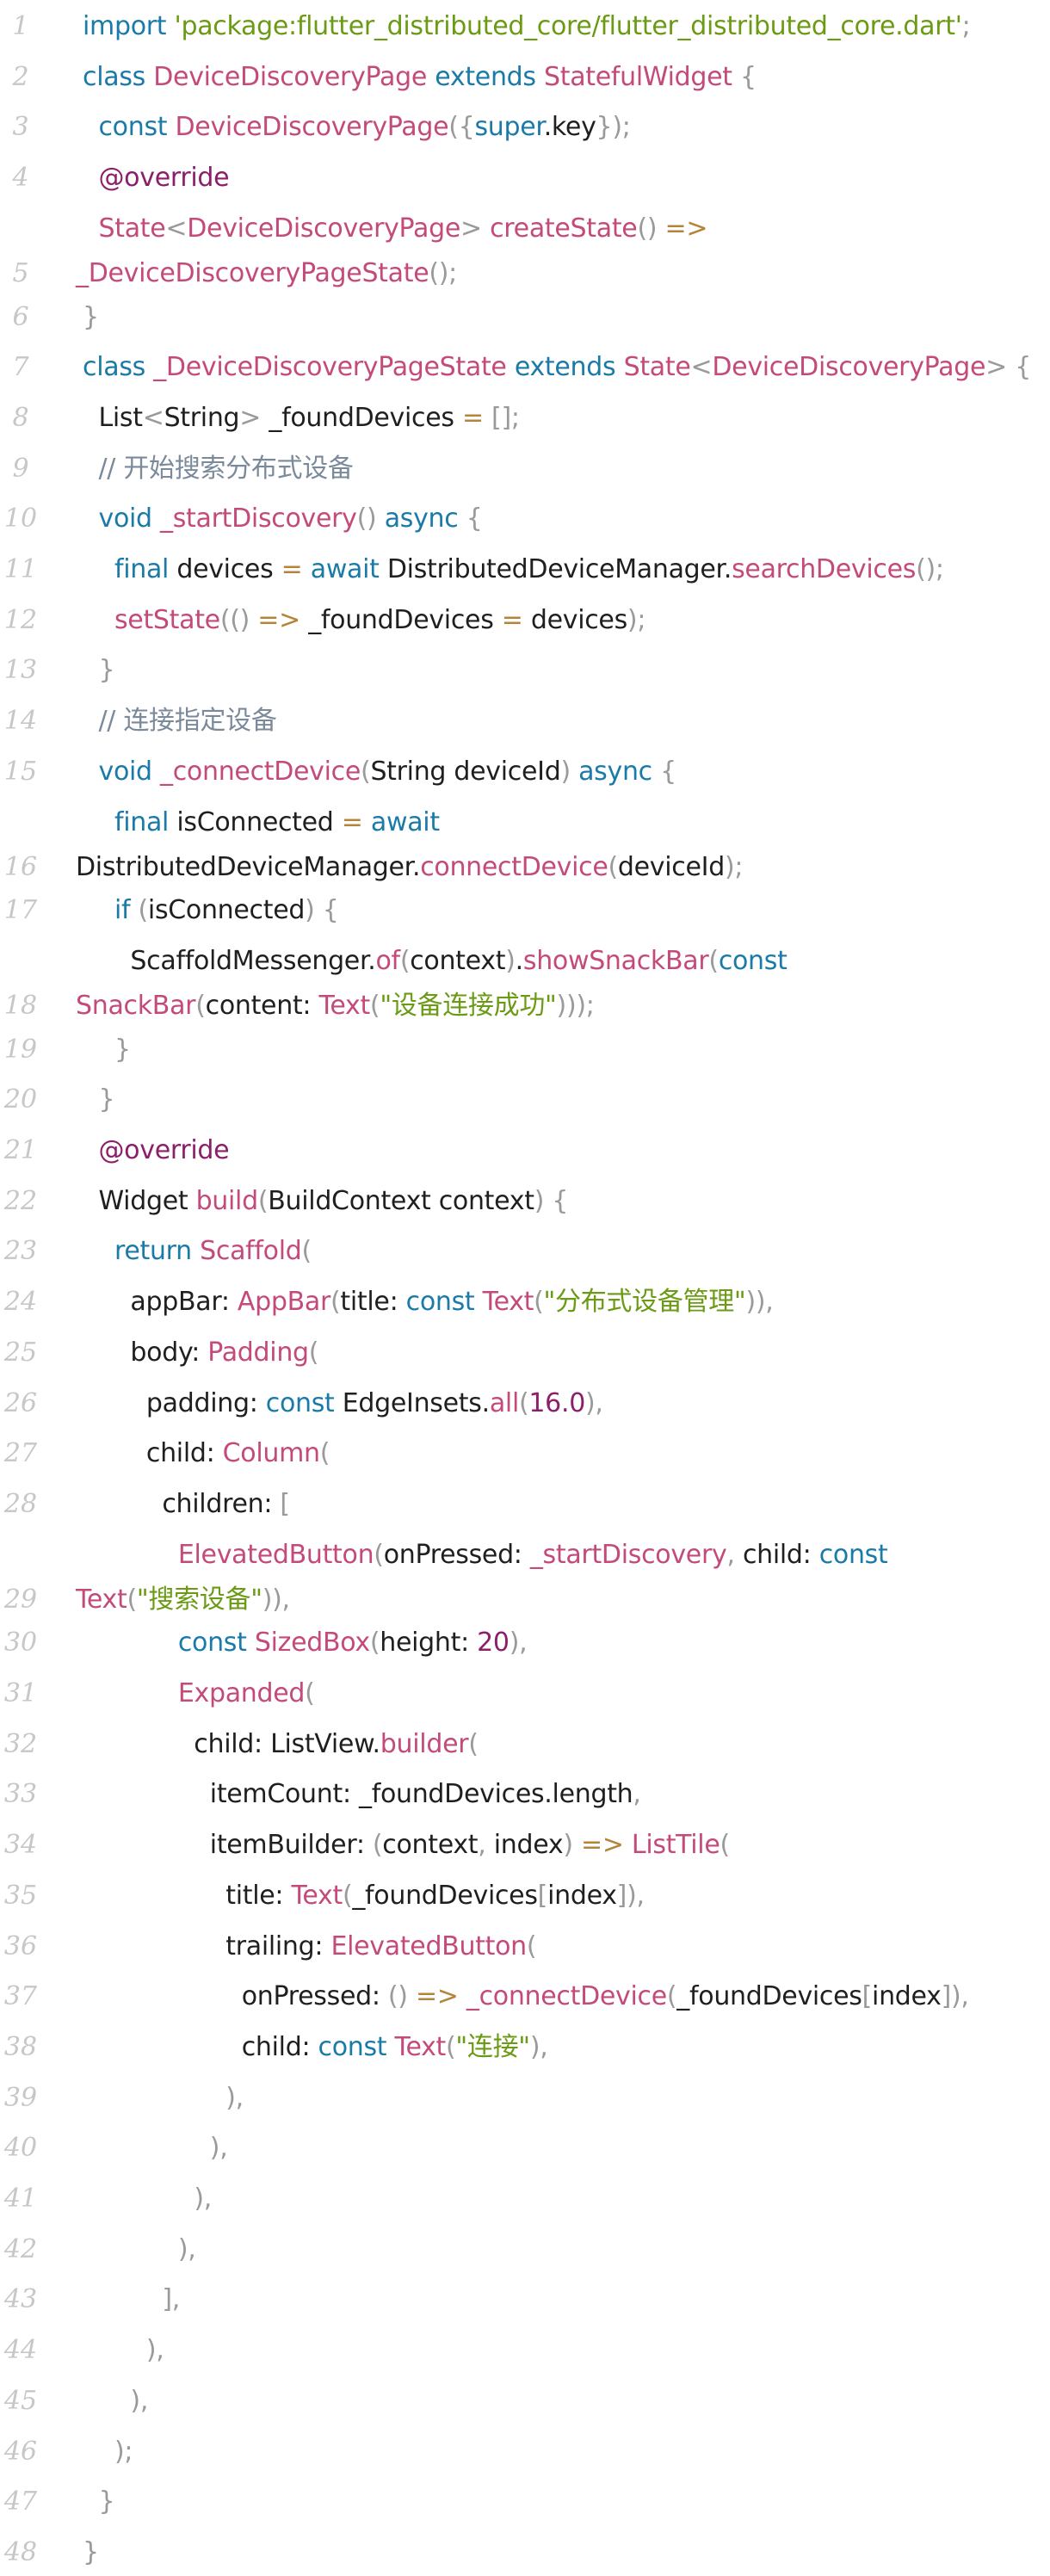 The image size is (1050, 2576). What do you see at coordinates (315, 2046) in the screenshot?
I see `code-text: child: const Text("连接"),` at bounding box center [315, 2046].